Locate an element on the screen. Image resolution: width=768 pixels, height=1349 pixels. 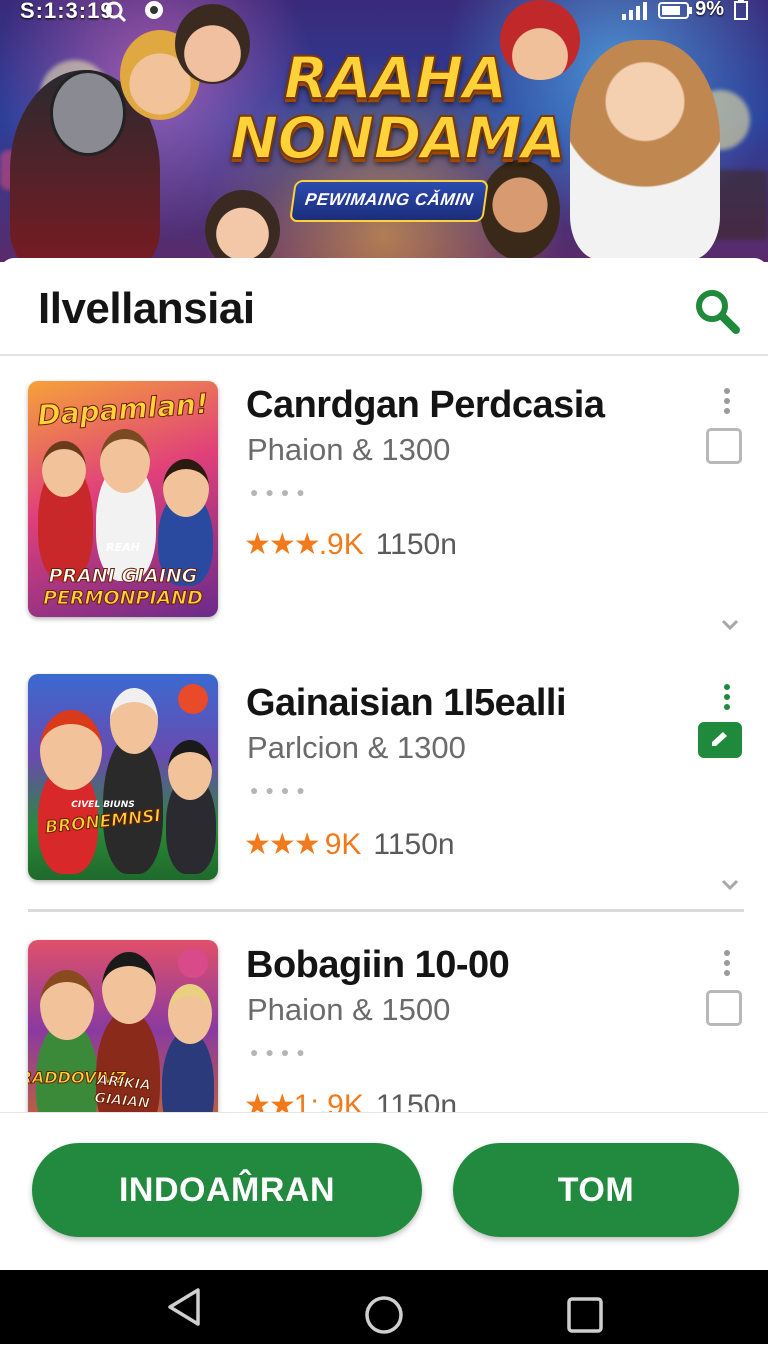
battery-percent: 9% is located at coordinates (709, 10).